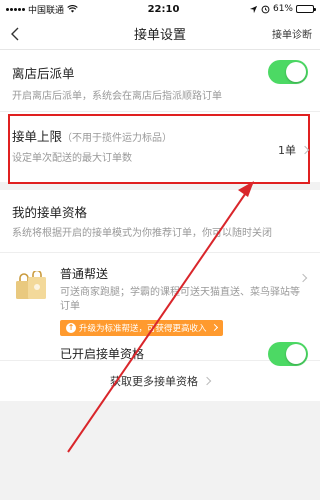 The width and height of the screenshot is (320, 500). Describe the element at coordinates (154, 381) in the screenshot. I see `more-label: 获取更多接单资格` at that location.